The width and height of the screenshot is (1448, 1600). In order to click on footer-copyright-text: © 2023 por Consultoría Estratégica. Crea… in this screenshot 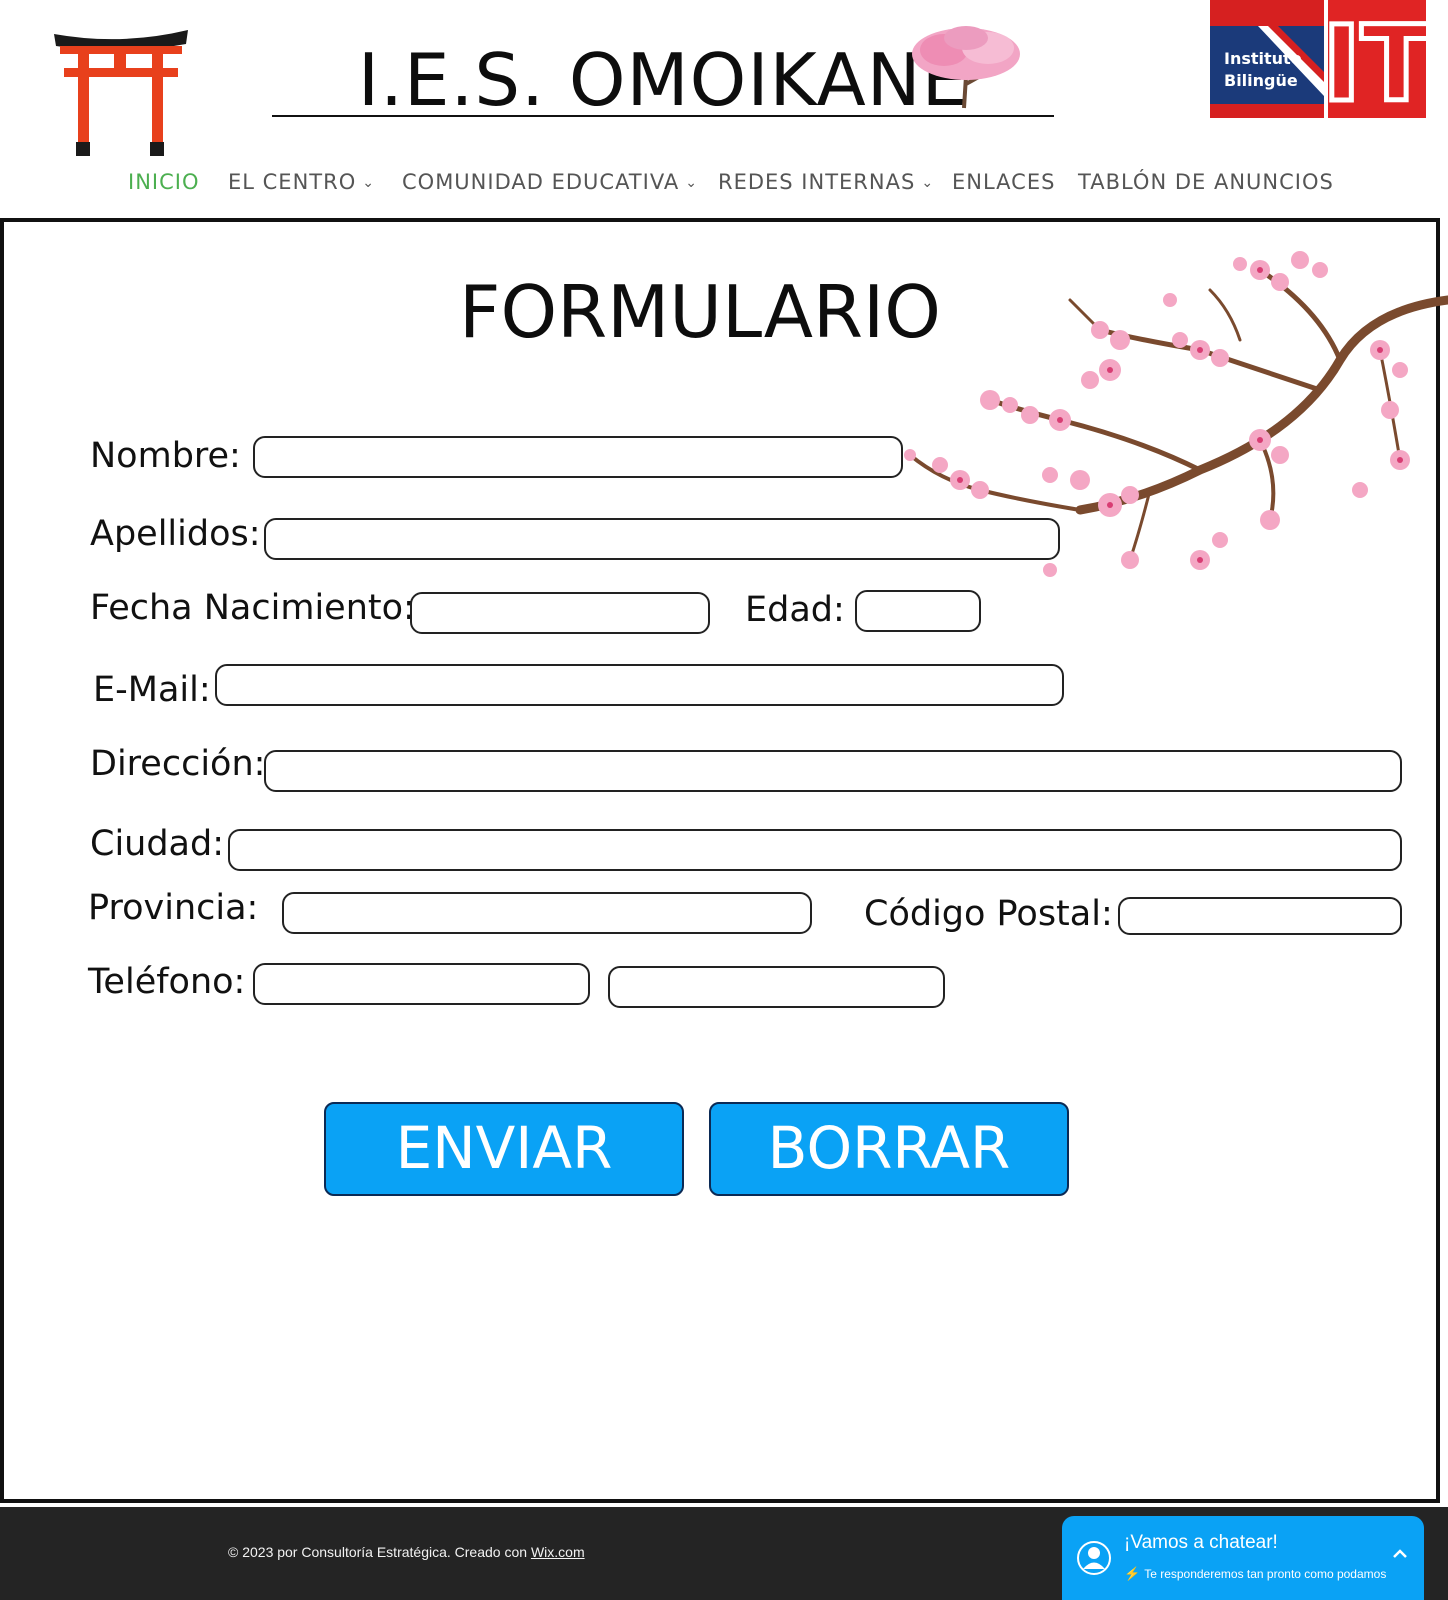, I will do `click(379, 1552)`.